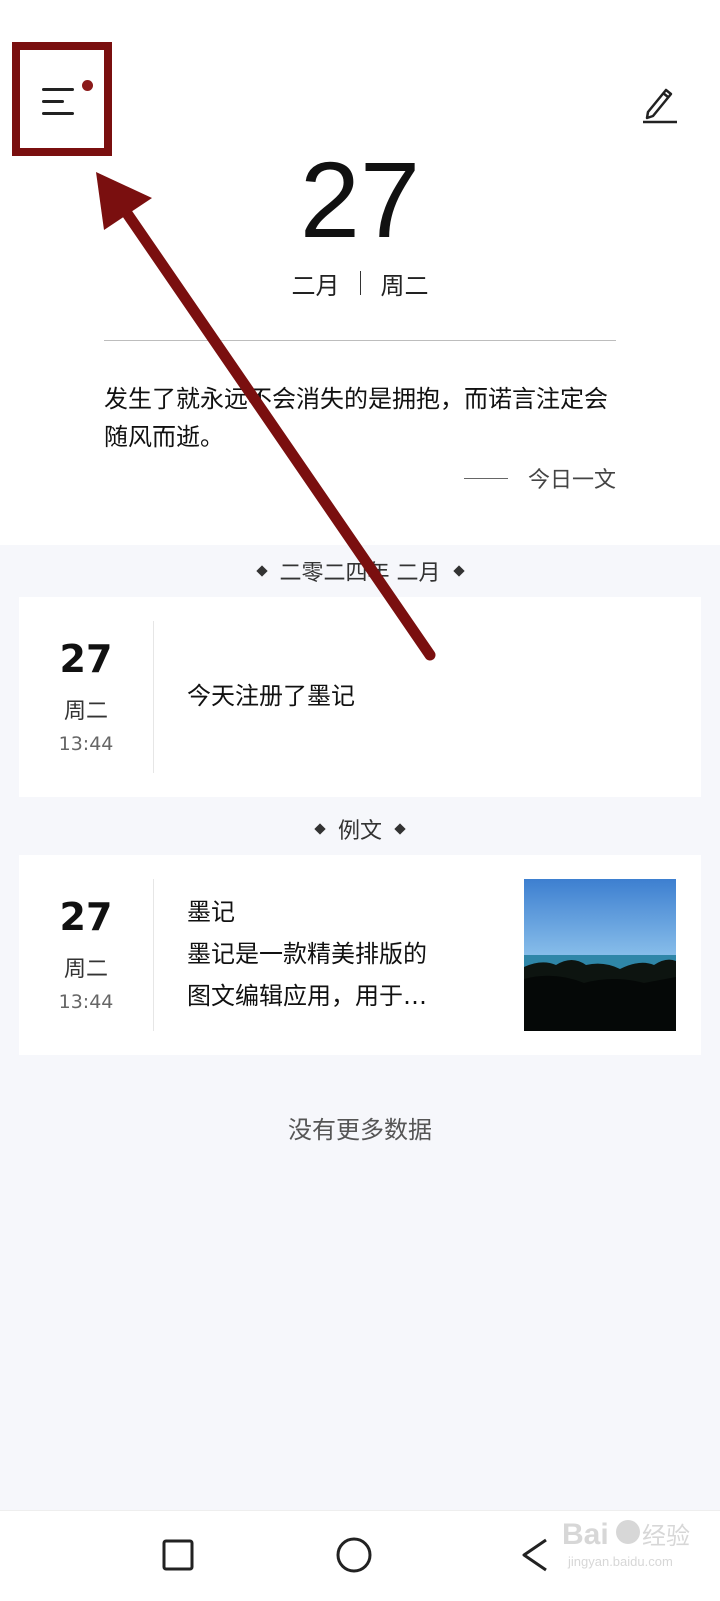 The width and height of the screenshot is (720, 1601). I want to click on recent-apps-button, so click(178, 1555).